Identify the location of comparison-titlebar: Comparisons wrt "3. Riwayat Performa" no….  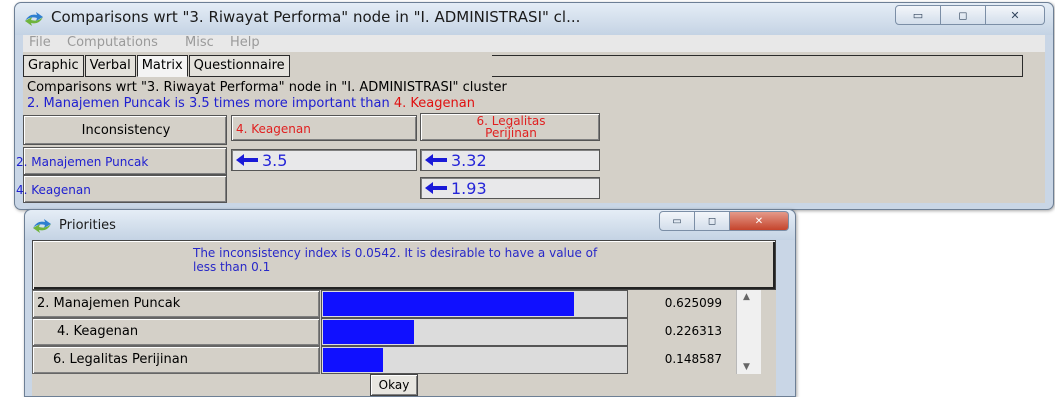
(534, 19).